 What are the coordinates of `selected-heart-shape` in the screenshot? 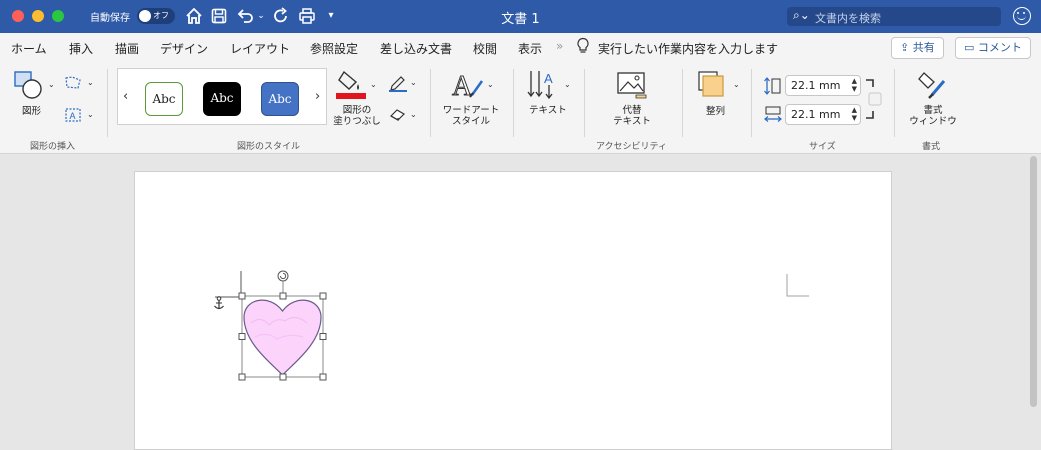 It's located at (271, 325).